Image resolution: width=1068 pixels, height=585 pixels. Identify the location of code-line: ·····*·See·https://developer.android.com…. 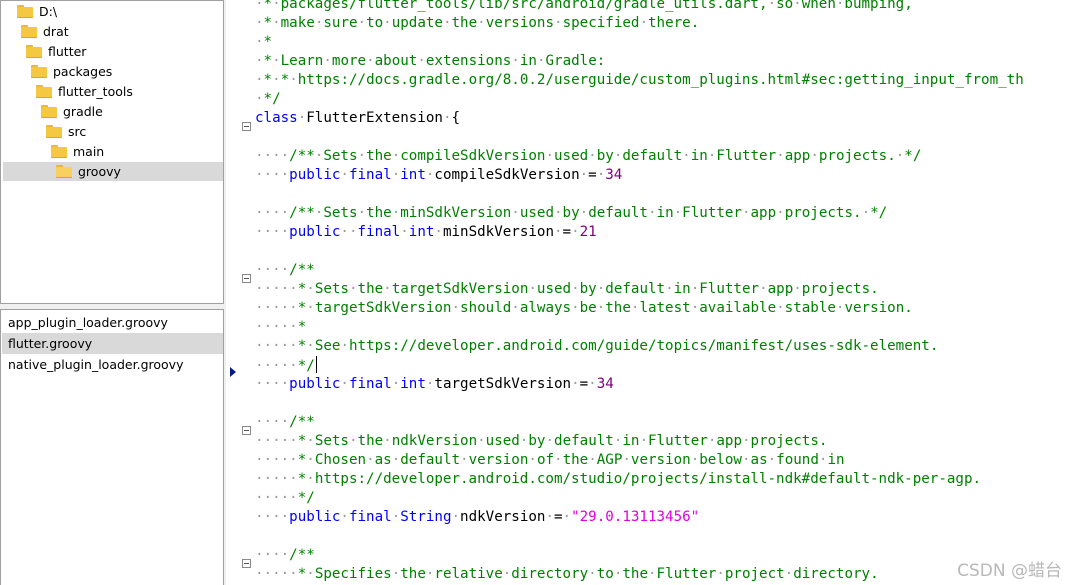
(596, 346).